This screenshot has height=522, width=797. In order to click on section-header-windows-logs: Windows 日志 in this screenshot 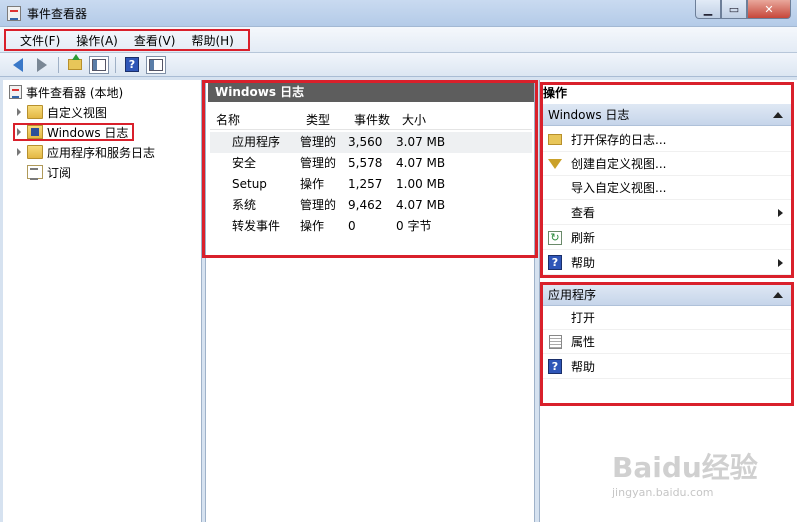, I will do `click(667, 115)`.